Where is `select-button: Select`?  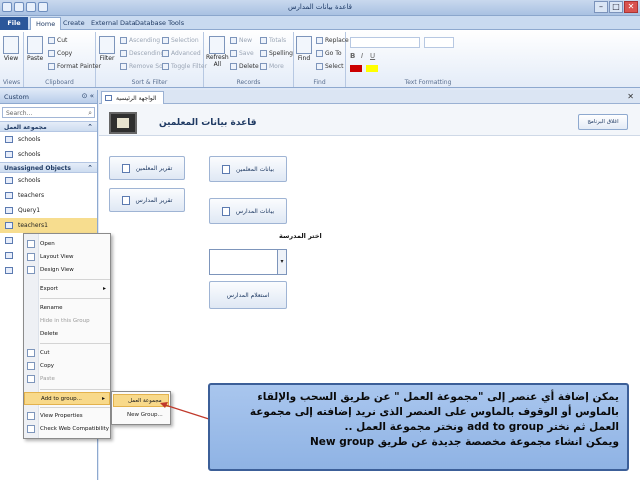
select-button: Select is located at coordinates (330, 66).